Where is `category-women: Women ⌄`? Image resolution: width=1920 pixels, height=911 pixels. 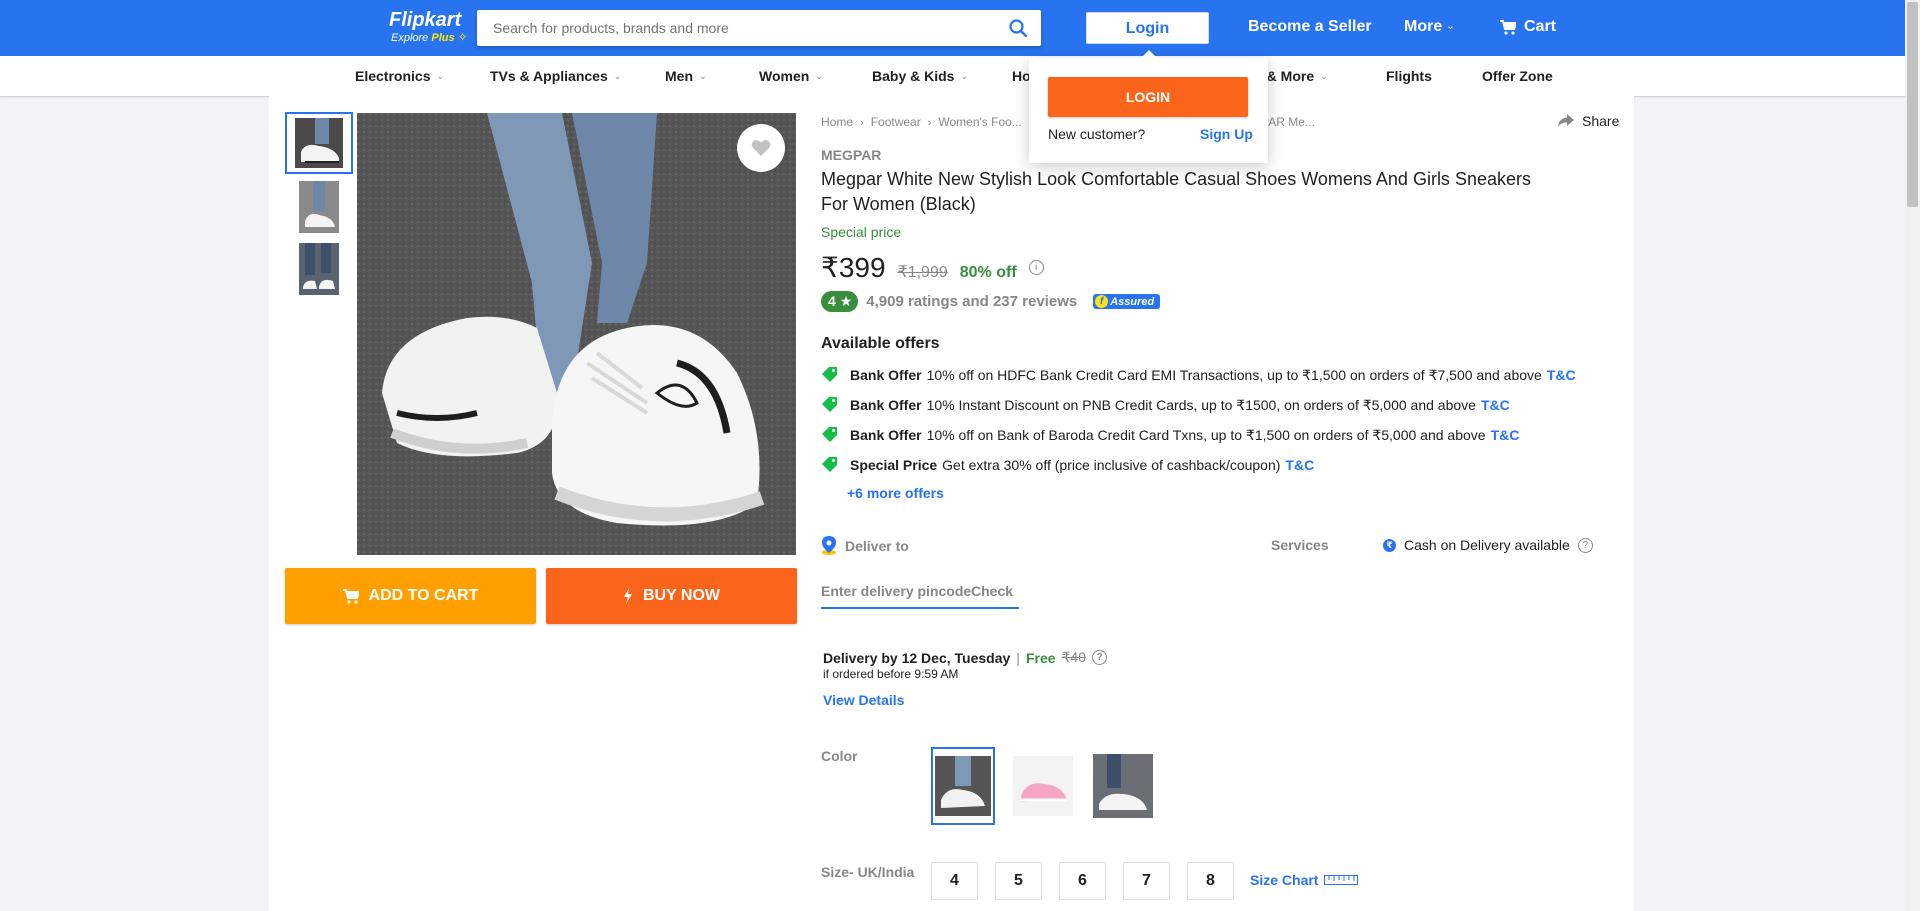 category-women: Women ⌄ is located at coordinates (791, 76).